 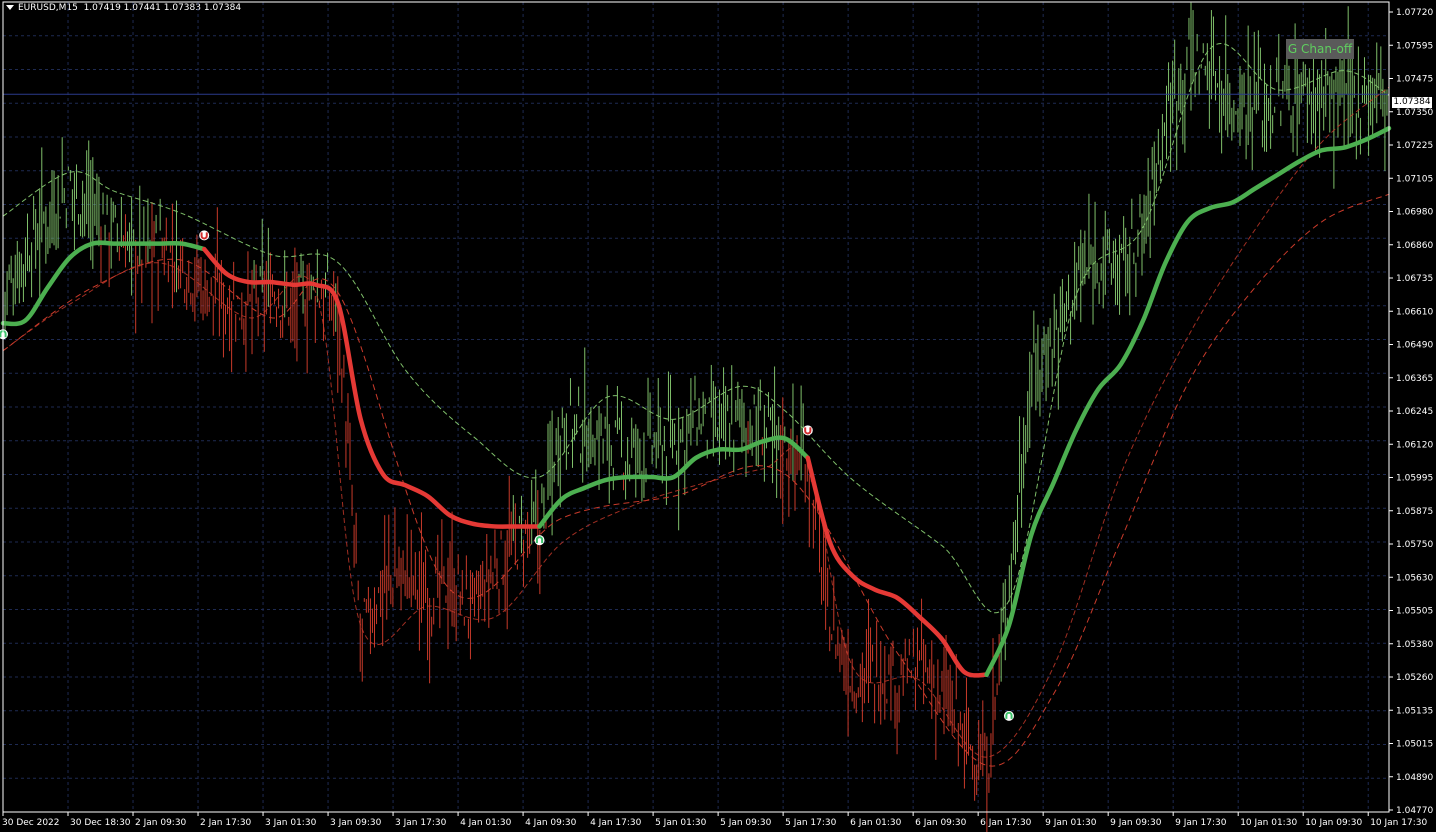 What do you see at coordinates (746, 823) in the screenshot?
I see `x-tick-label: 5 Jan 09:30` at bounding box center [746, 823].